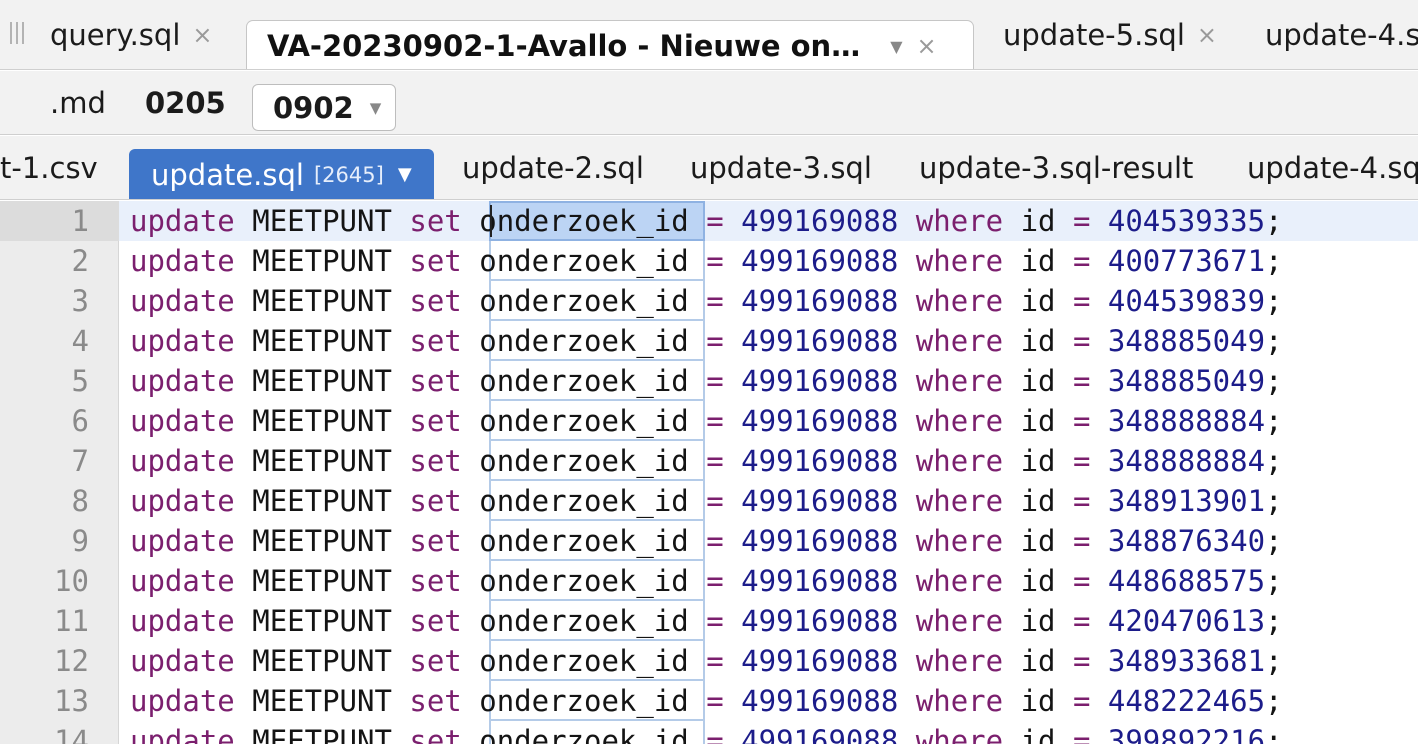  What do you see at coordinates (281, 174) in the screenshot?
I see `tab-update-sql: update.sql [2645] ▼` at bounding box center [281, 174].